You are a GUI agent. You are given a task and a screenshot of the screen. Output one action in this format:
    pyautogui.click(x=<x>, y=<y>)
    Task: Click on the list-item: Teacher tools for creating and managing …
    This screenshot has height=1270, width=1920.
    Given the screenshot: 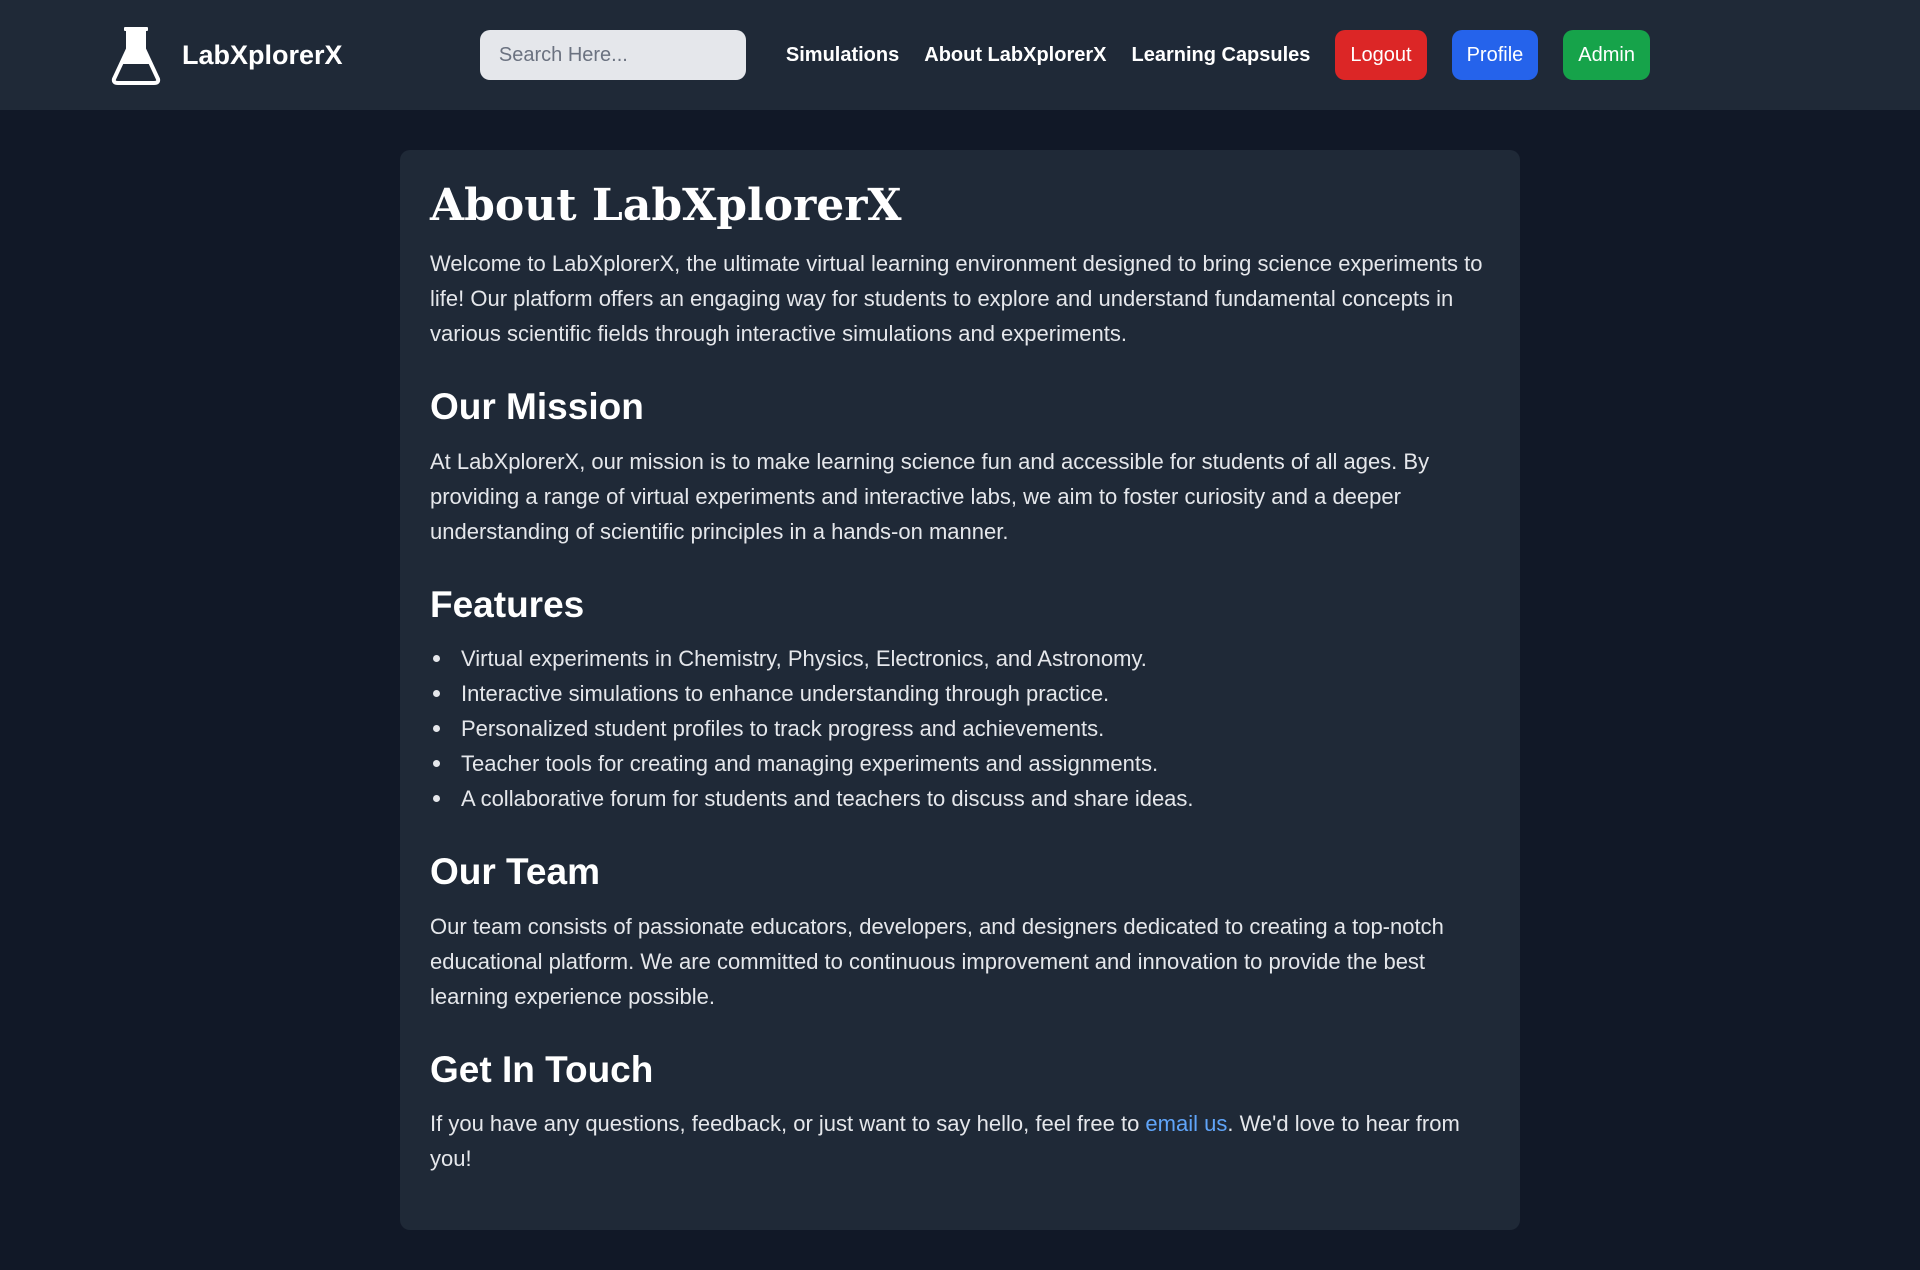 What is the action you would take?
    pyautogui.click(x=960, y=763)
    